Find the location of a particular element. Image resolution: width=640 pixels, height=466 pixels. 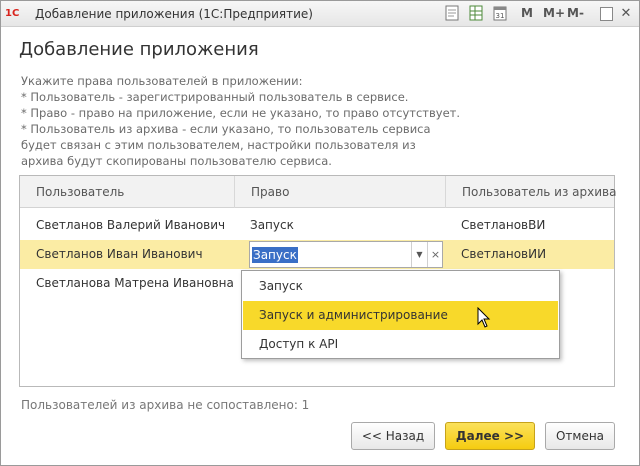

clear-x-icon: × is located at coordinates (435, 254).